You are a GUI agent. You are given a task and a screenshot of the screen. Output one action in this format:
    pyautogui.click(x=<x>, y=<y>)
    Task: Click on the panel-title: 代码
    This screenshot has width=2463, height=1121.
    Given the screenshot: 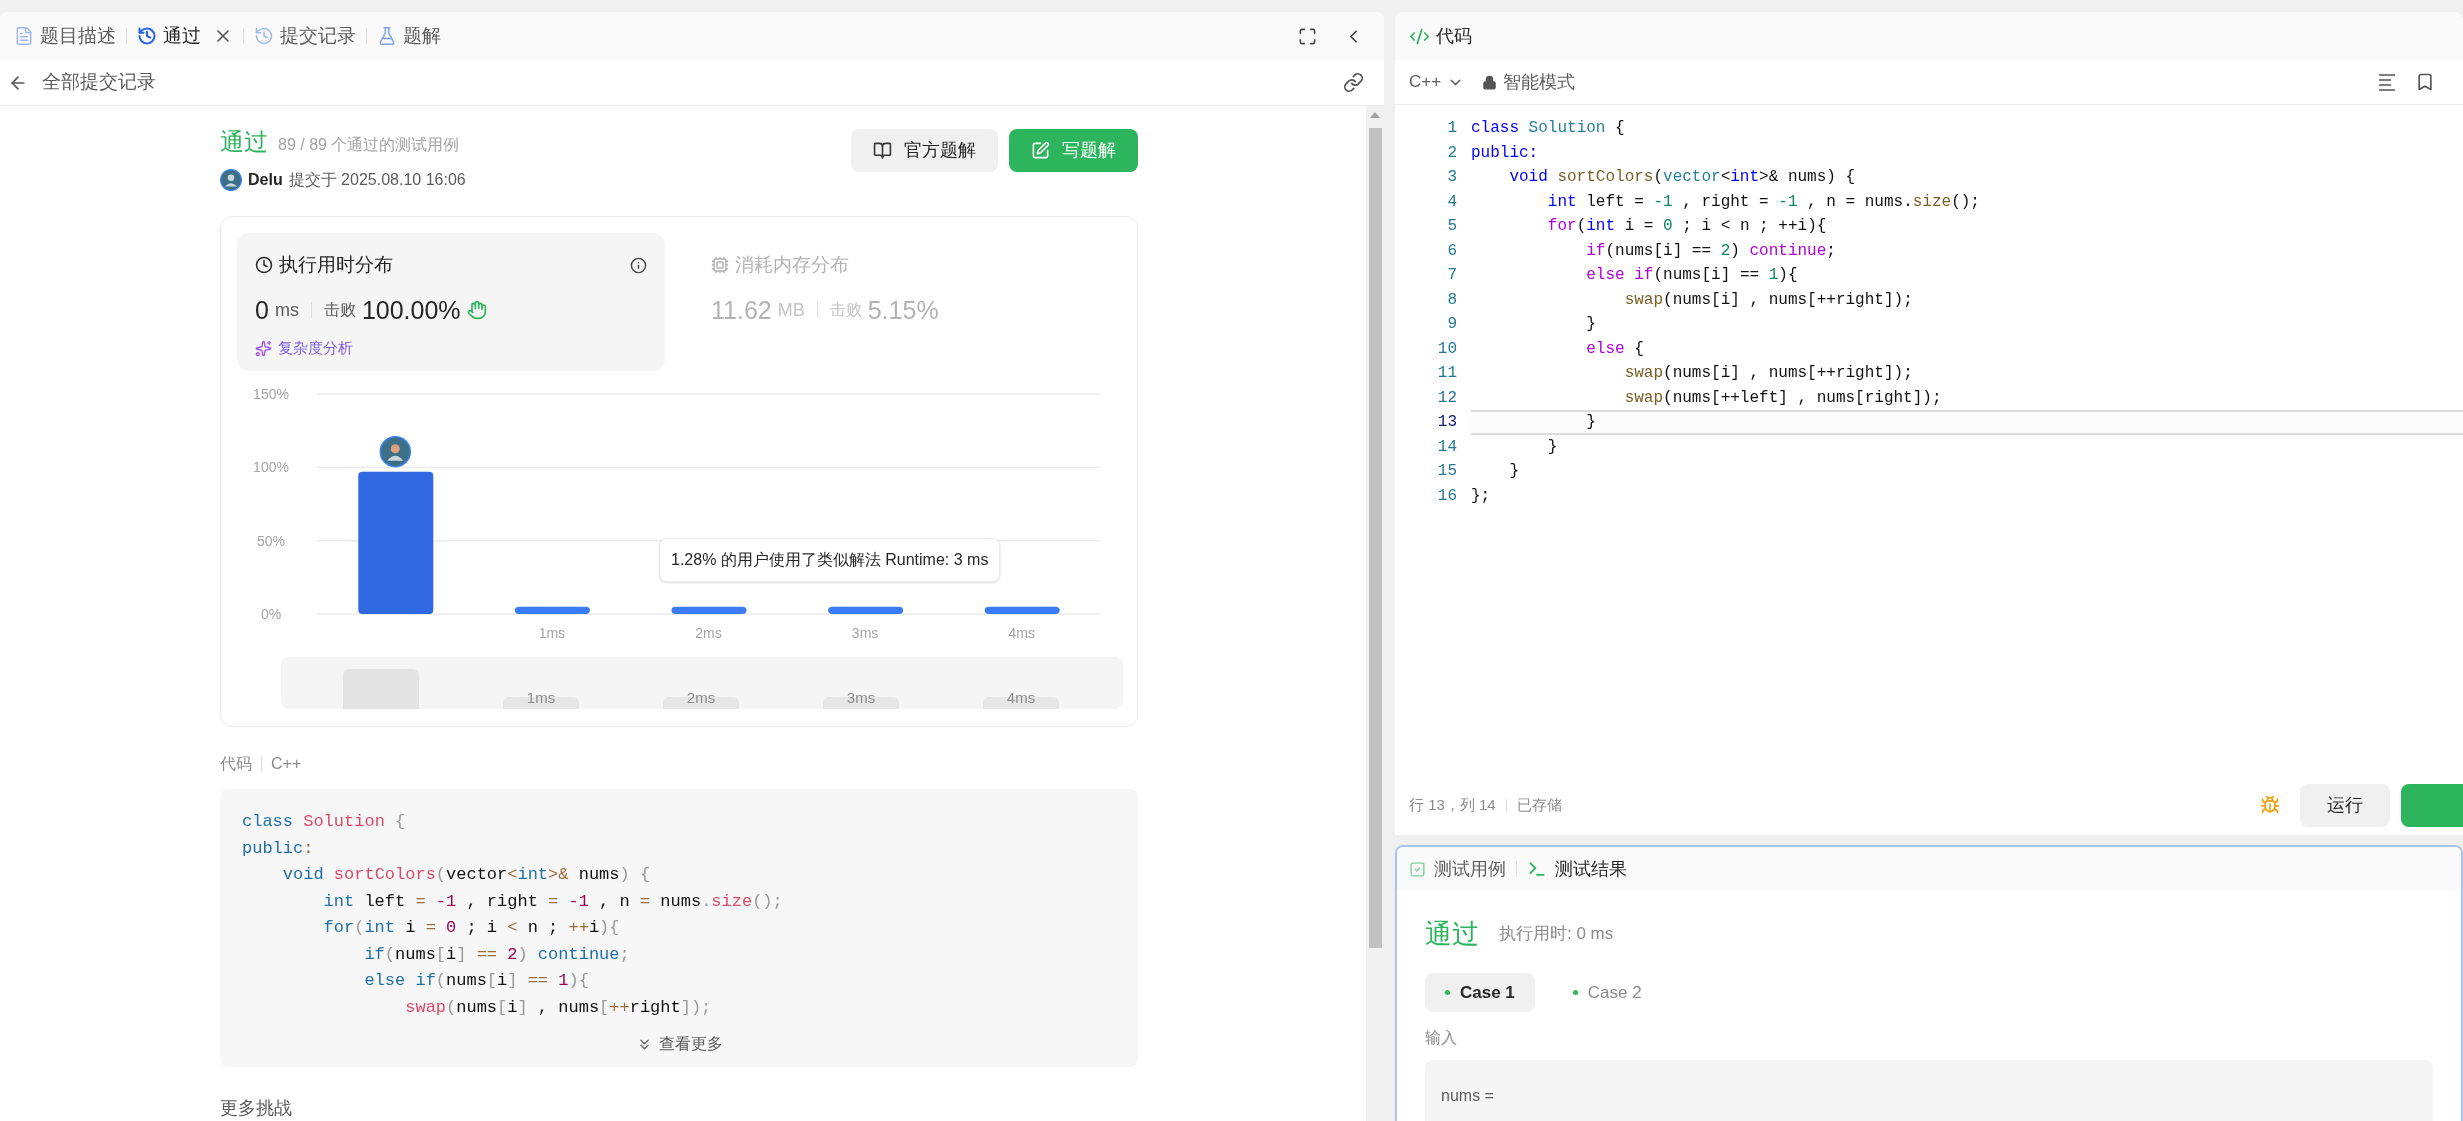 What is the action you would take?
    pyautogui.click(x=1454, y=36)
    